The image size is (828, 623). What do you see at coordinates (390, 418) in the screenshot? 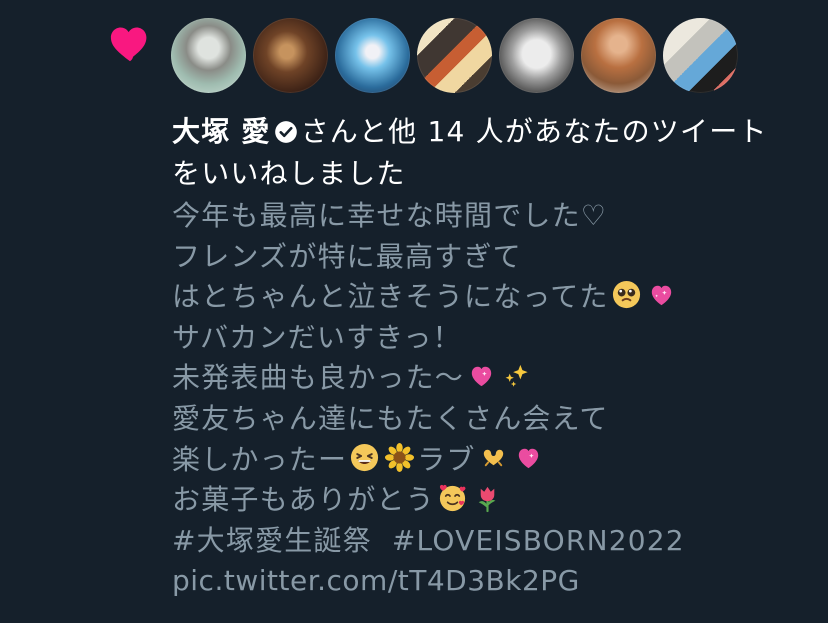
I see `tweet-line: 愛友ちゃん達にもたくさん会えて` at bounding box center [390, 418].